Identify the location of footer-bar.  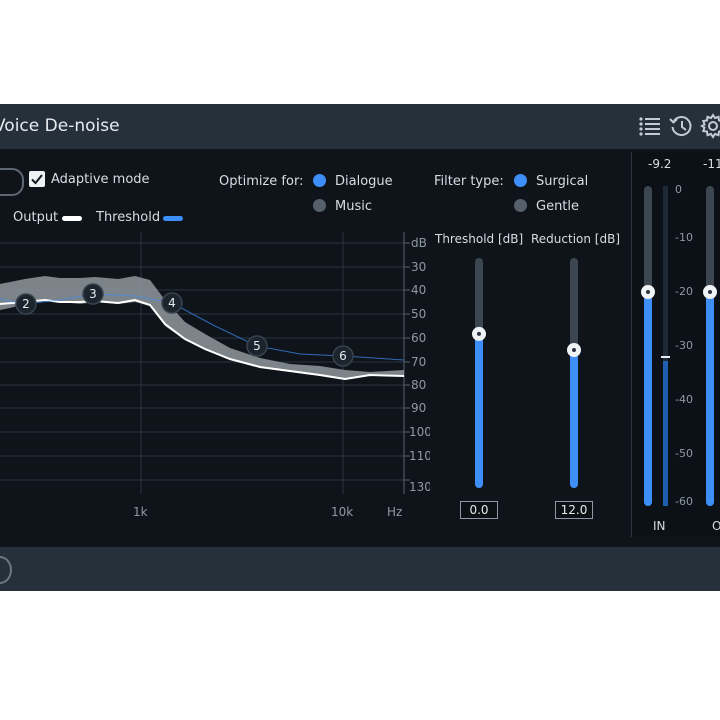
(360, 569).